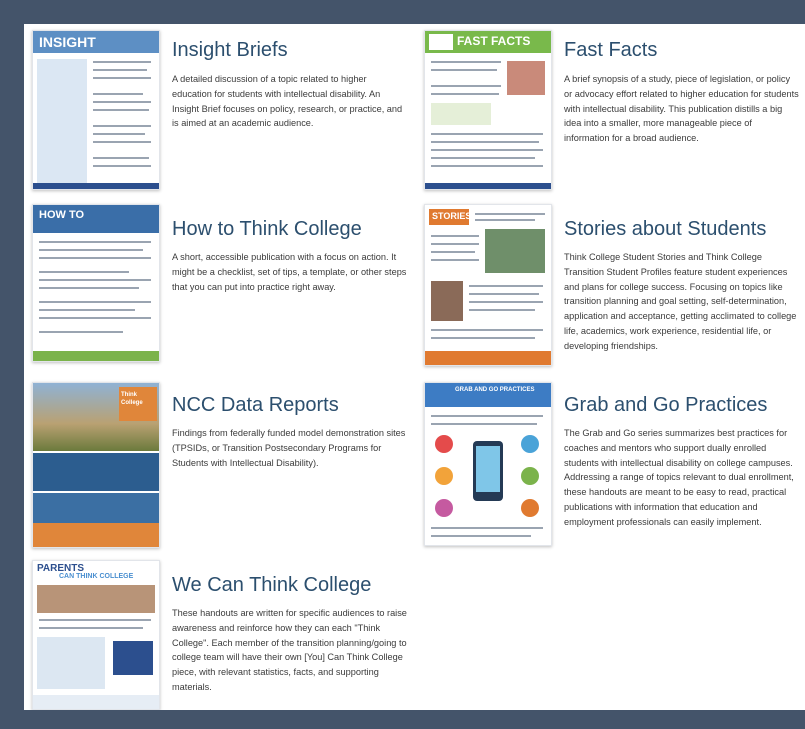 Image resolution: width=805 pixels, height=729 pixels. Describe the element at coordinates (96, 576) in the screenshot. I see `can-think-college-logo-text: CAN THINK COLLEGE` at that location.